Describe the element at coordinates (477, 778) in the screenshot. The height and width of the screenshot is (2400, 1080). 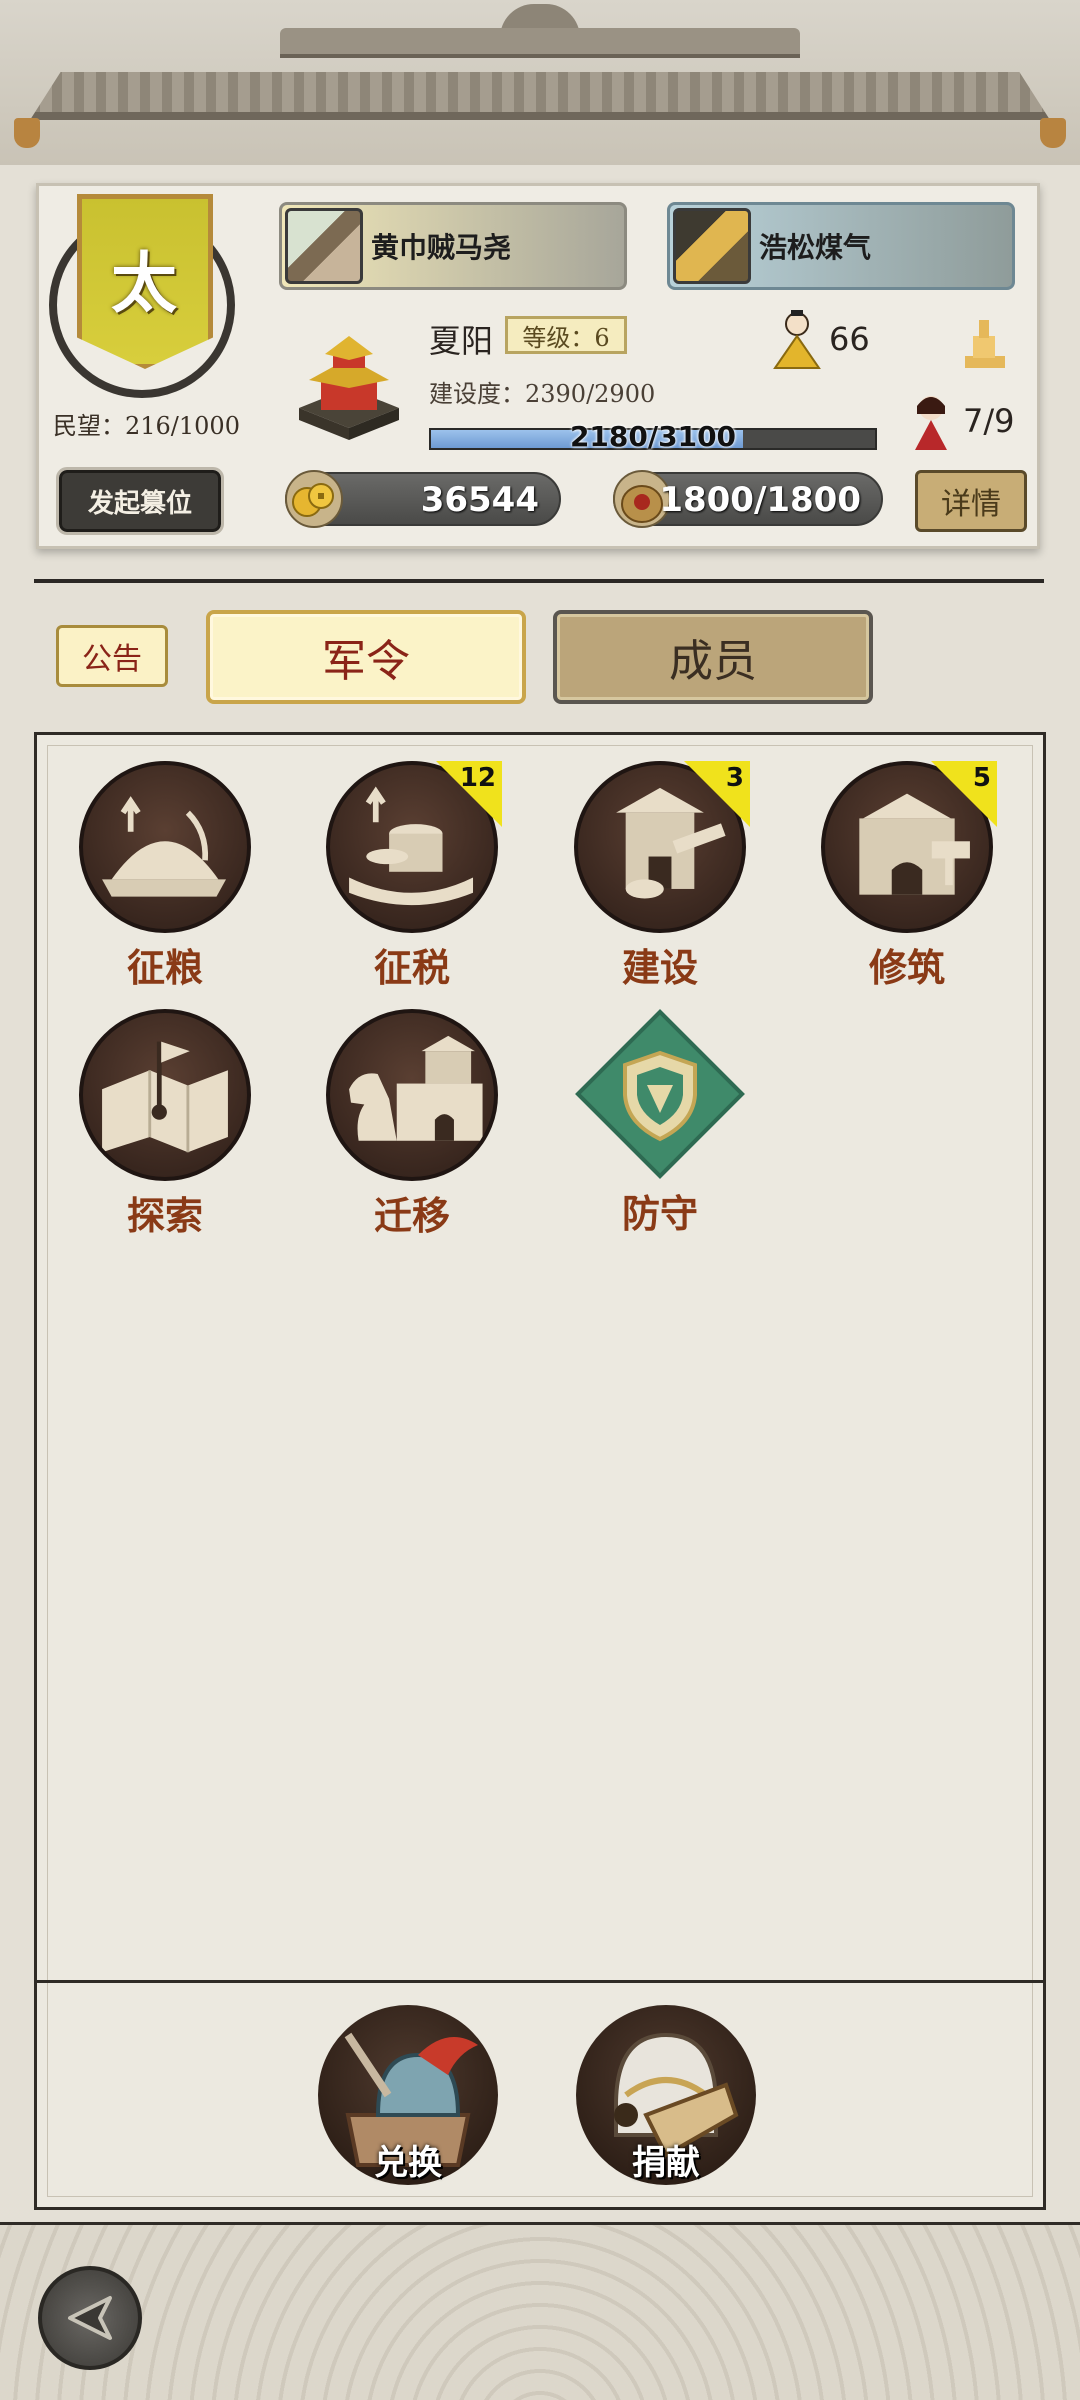
I see `badge-count: 12` at that location.